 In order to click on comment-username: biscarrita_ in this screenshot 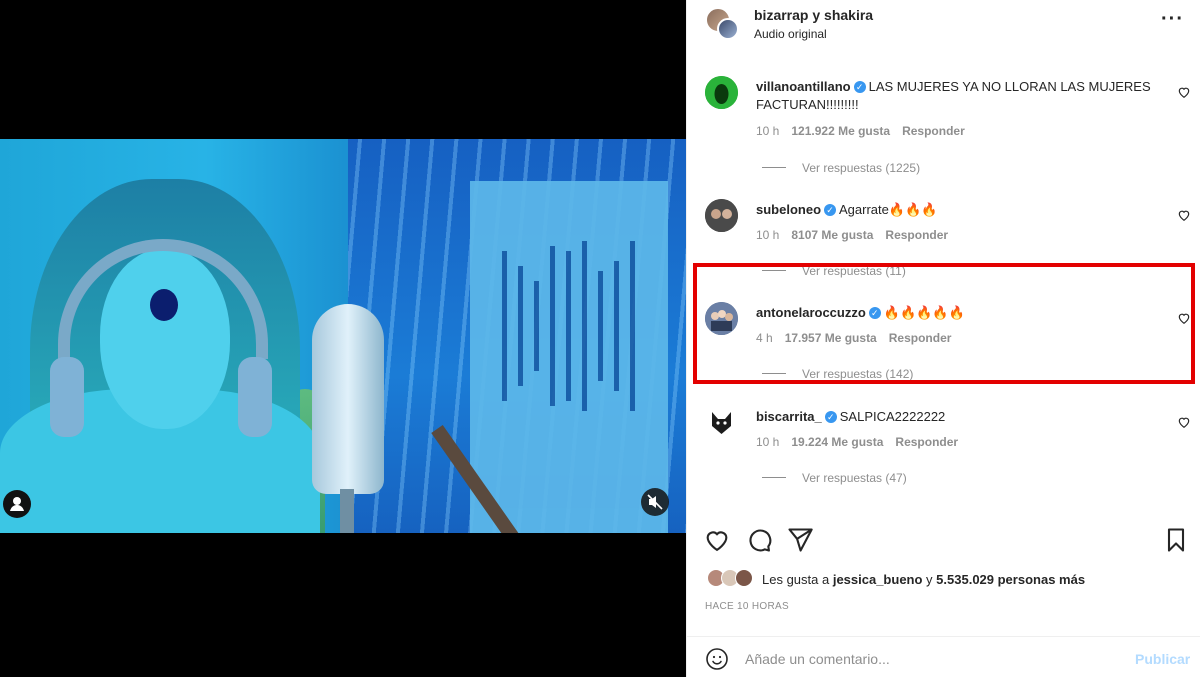, I will do `click(789, 416)`.